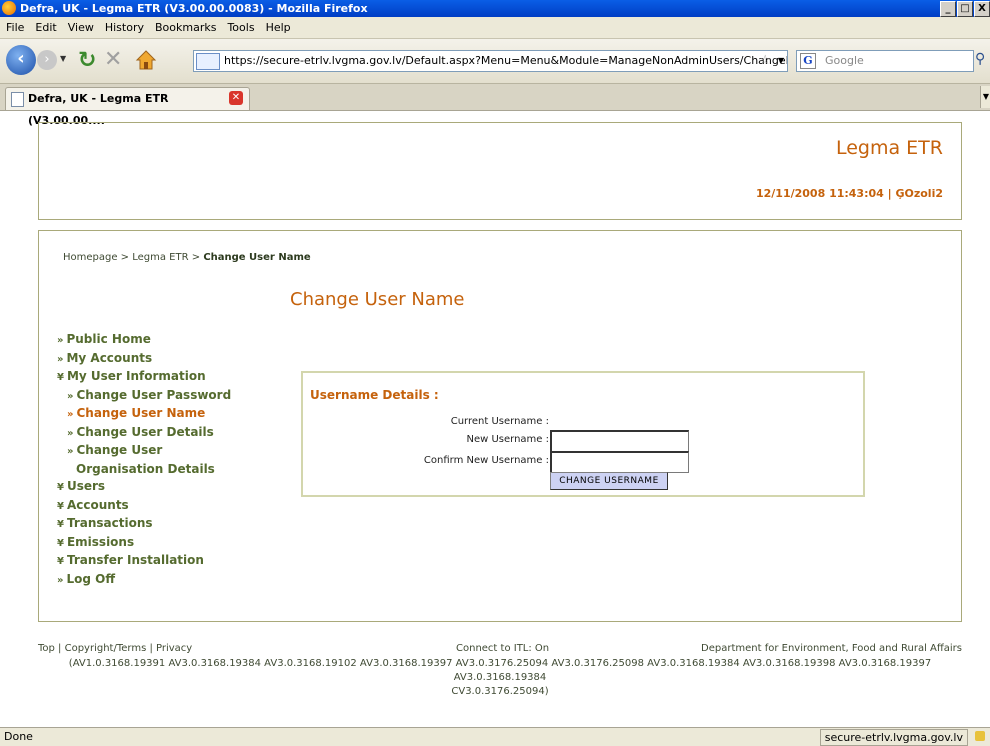 This screenshot has width=990, height=746. Describe the element at coordinates (507, 439) in the screenshot. I see `new-username-label: New Username :` at that location.